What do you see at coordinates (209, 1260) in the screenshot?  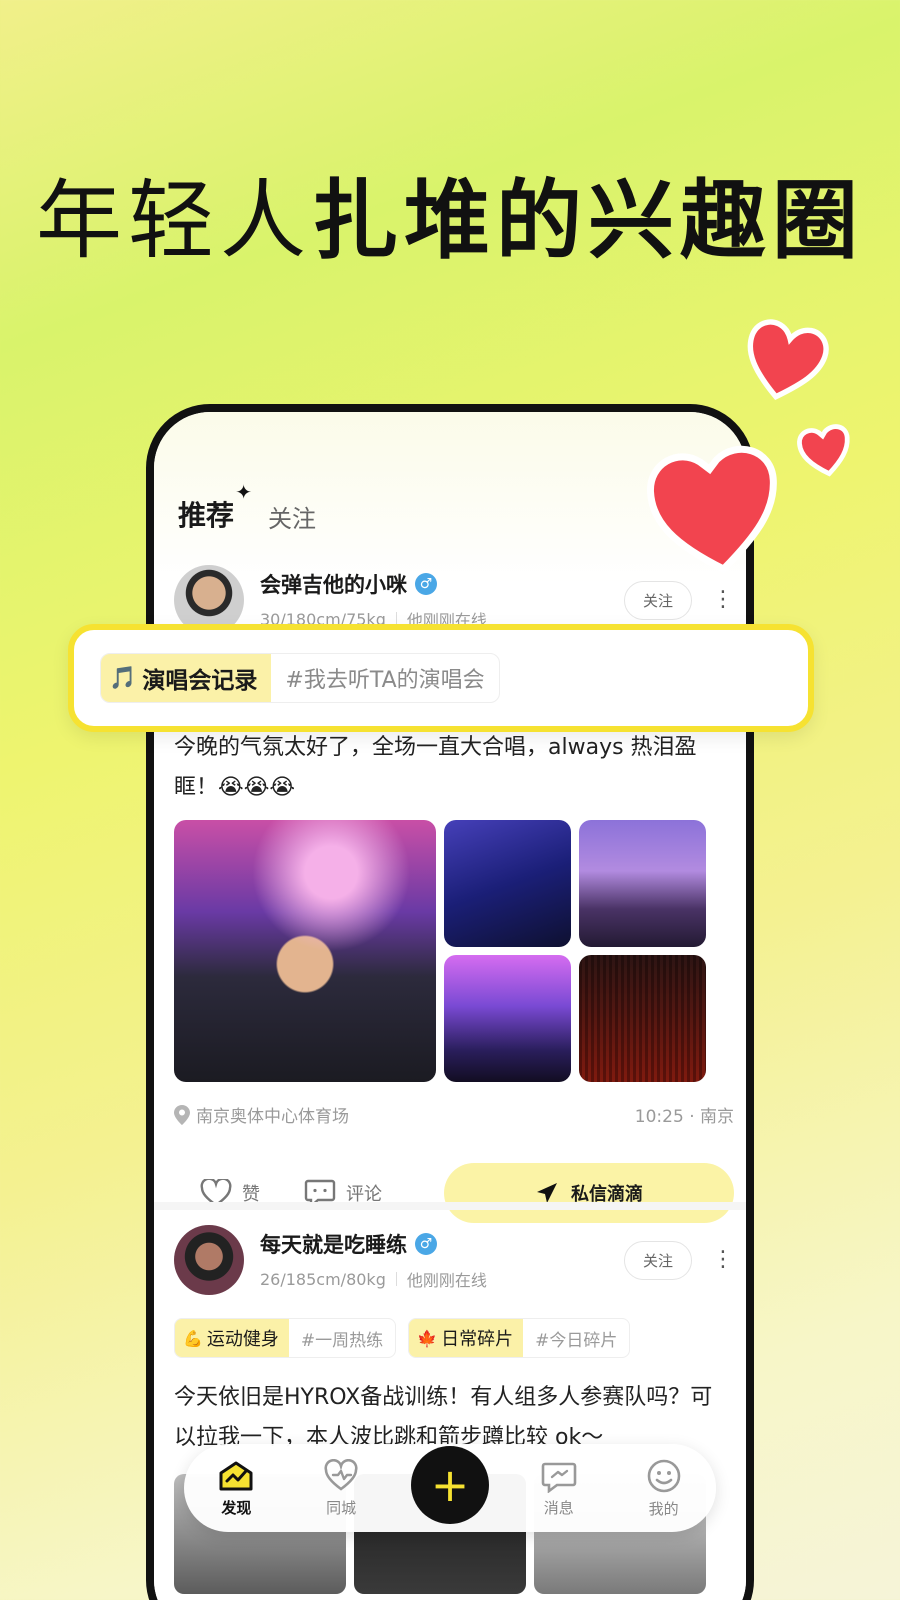 I see `avatar` at bounding box center [209, 1260].